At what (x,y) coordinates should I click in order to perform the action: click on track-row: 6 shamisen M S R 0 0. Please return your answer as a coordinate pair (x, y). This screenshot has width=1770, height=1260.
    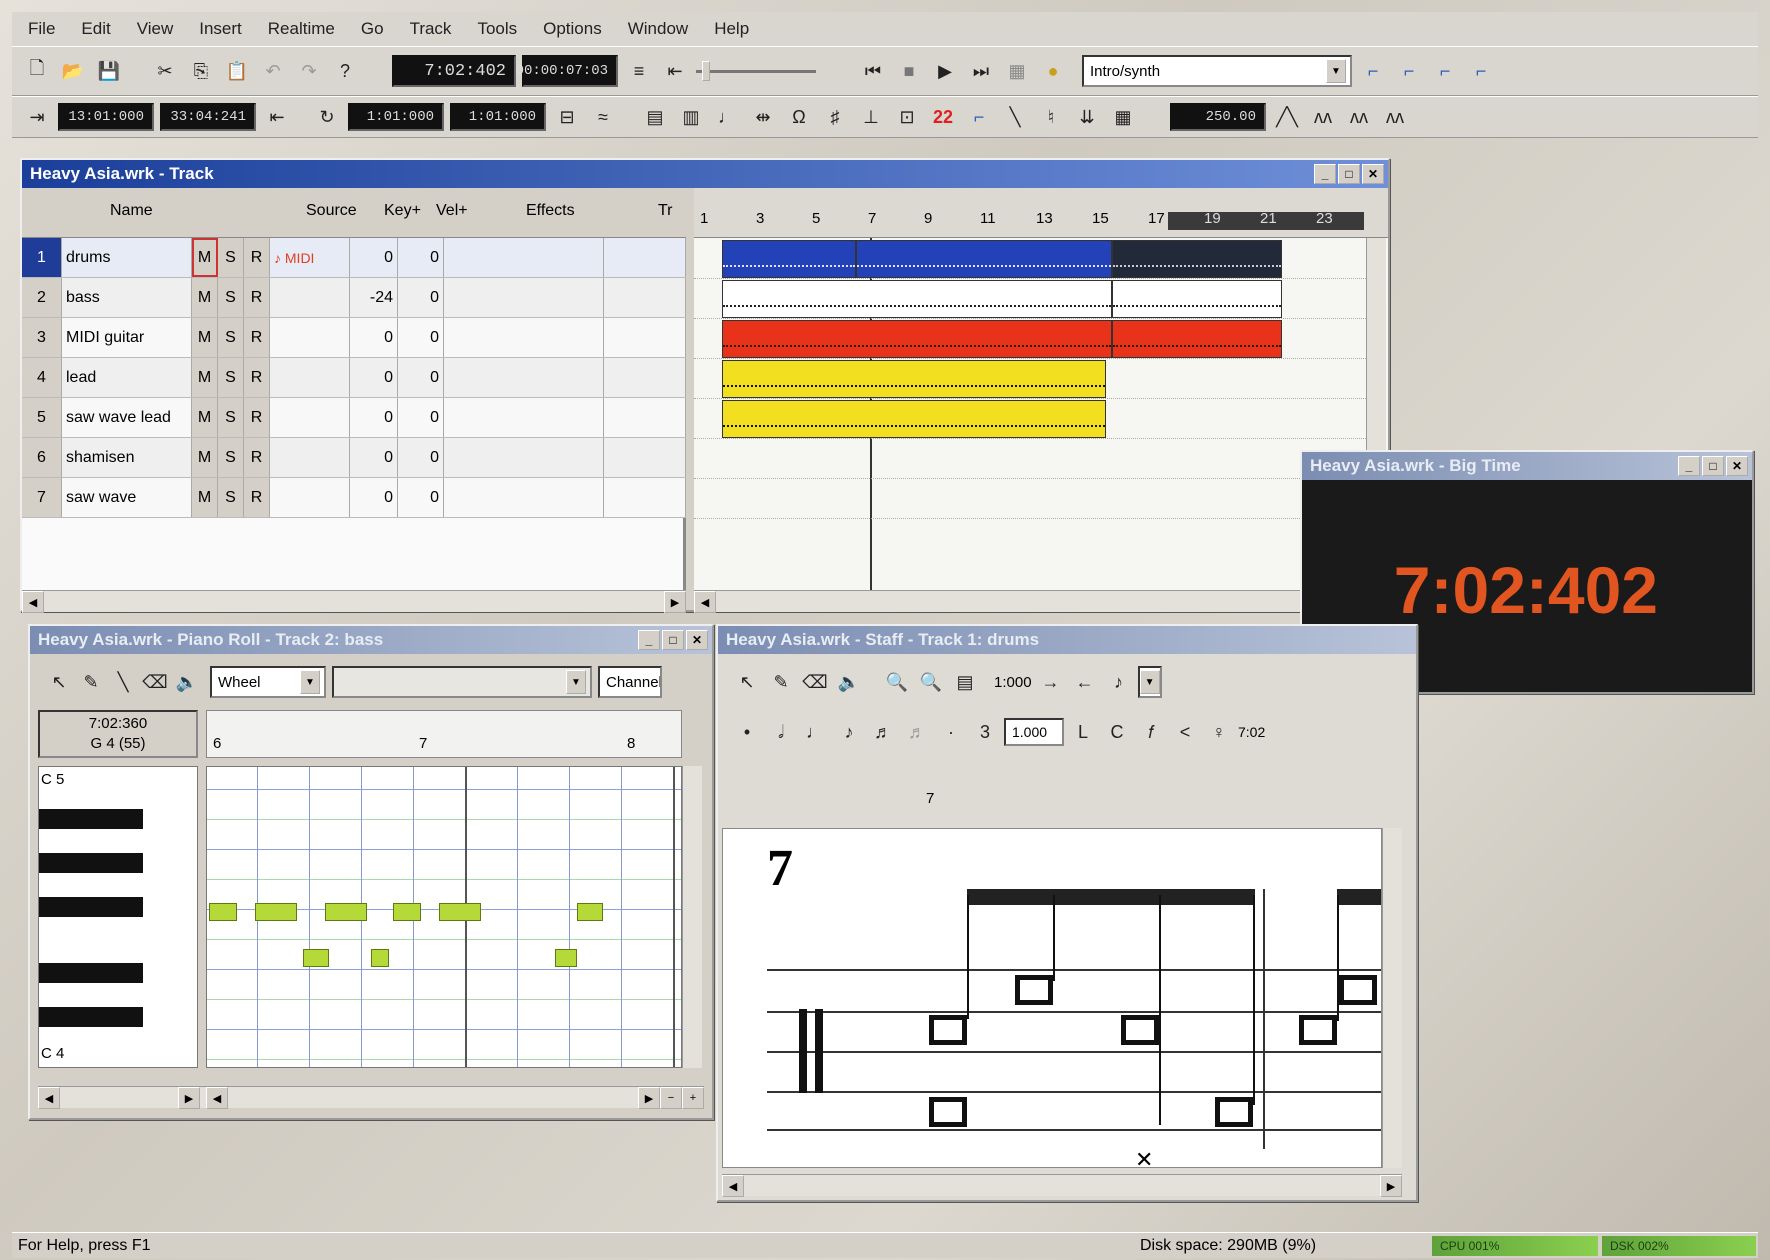
    Looking at the image, I should click on (354, 458).